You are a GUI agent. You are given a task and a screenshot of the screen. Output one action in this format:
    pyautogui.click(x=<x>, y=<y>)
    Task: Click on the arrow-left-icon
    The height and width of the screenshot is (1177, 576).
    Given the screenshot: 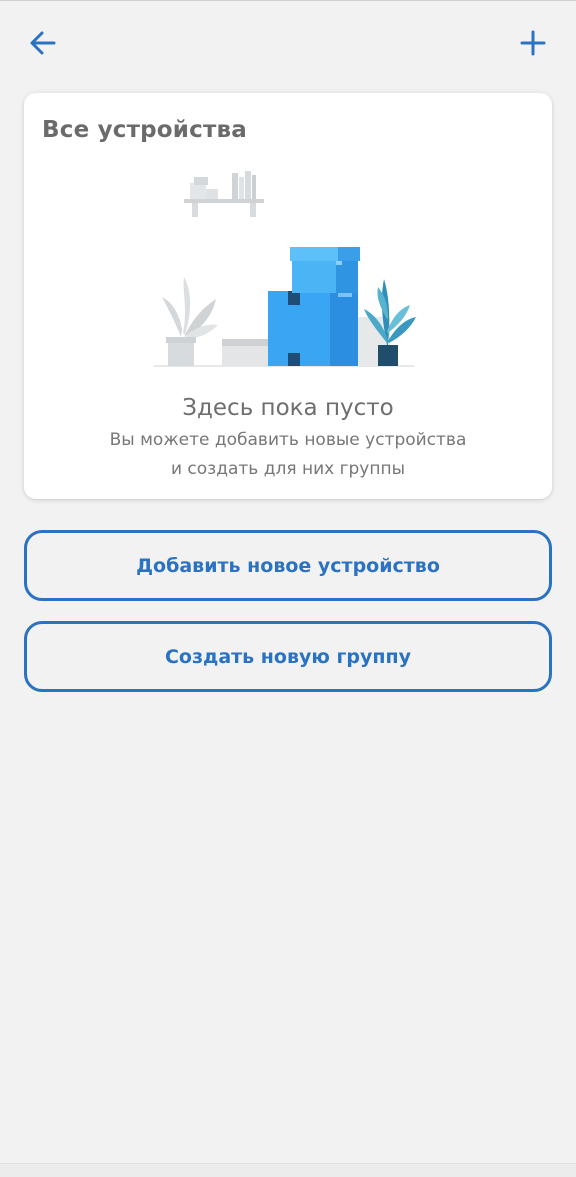 What is the action you would take?
    pyautogui.click(x=43, y=43)
    